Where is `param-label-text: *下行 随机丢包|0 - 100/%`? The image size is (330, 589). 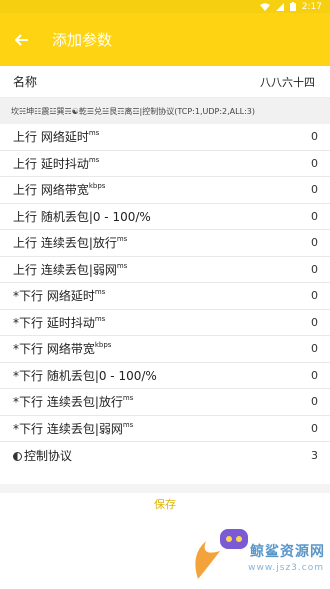
param-label-text: *下行 随机丢包|0 - 100/% is located at coordinates (85, 375).